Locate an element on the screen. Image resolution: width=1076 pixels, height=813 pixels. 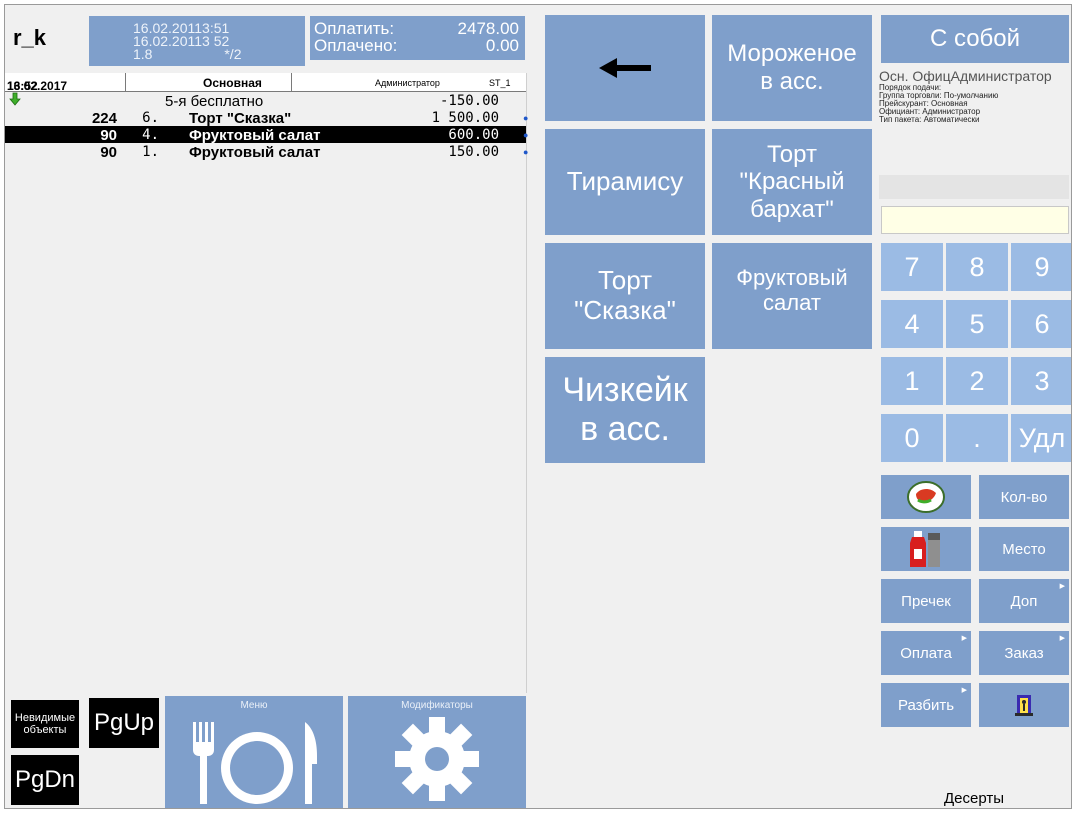
row-index: 1. is located at coordinates (150, 152).